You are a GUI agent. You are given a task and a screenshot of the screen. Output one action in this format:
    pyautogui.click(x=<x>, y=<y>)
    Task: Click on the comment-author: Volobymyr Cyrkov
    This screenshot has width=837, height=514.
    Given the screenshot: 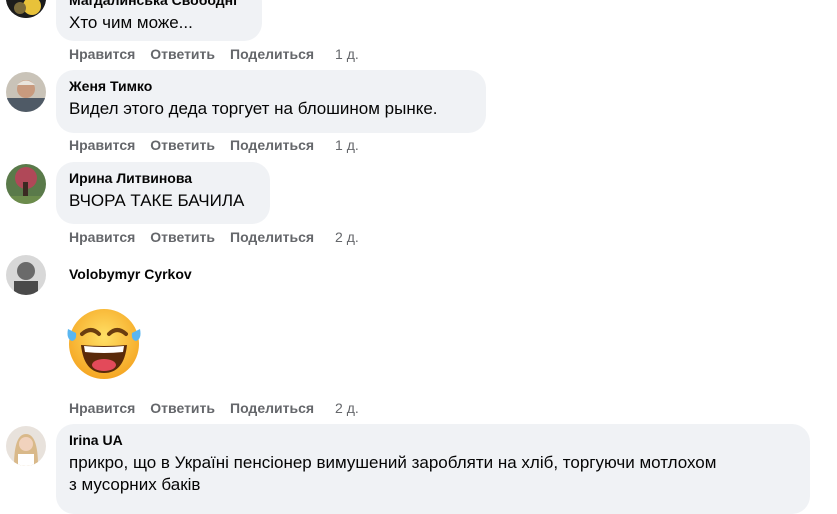 What is the action you would take?
    pyautogui.click(x=130, y=274)
    